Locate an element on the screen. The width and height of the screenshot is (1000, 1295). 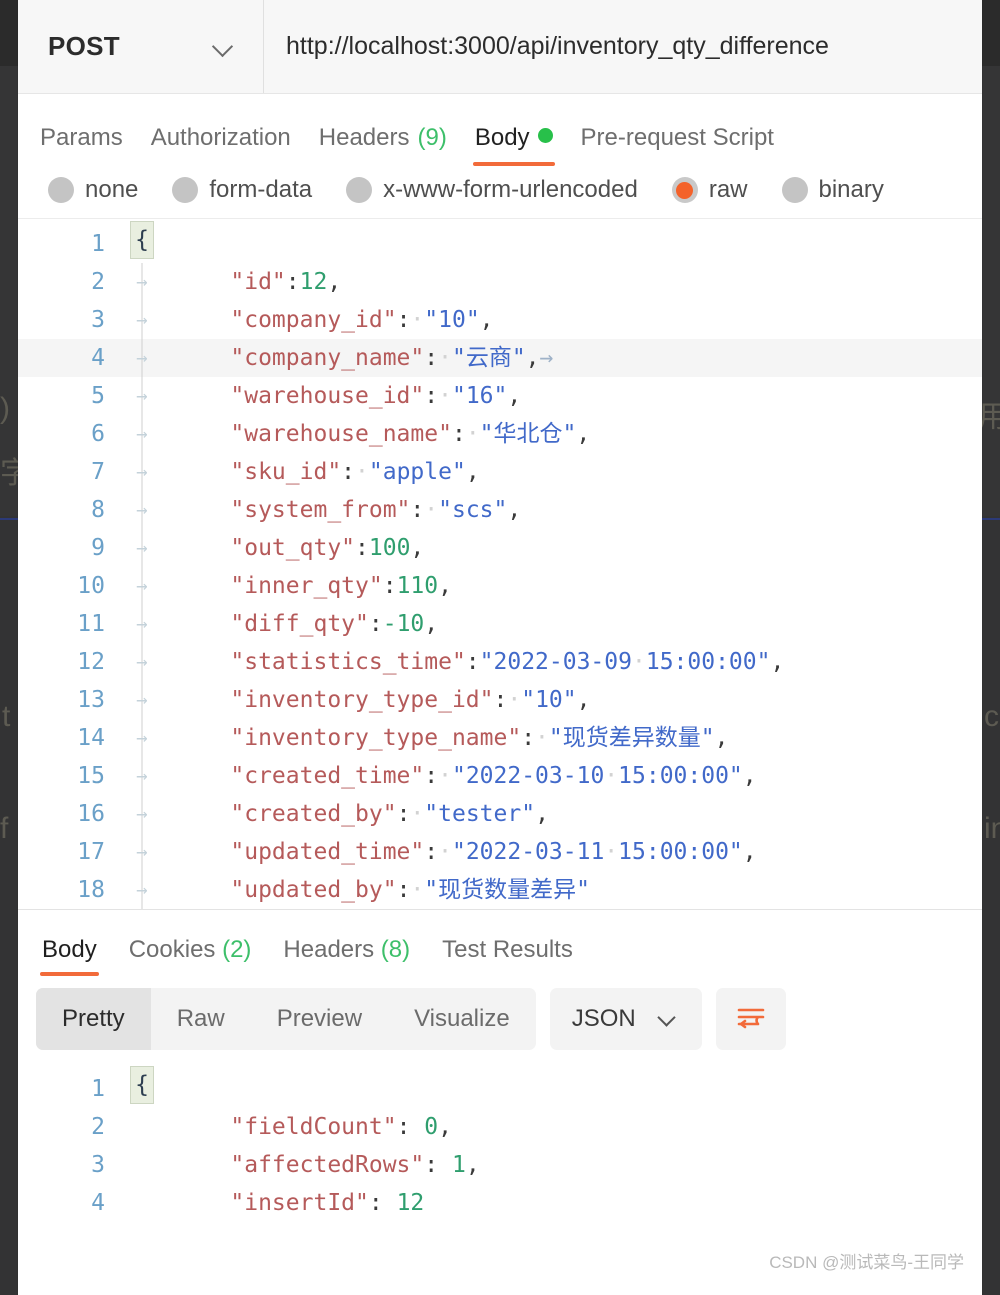
token-k: "insertId" is located at coordinates (272, 1203).